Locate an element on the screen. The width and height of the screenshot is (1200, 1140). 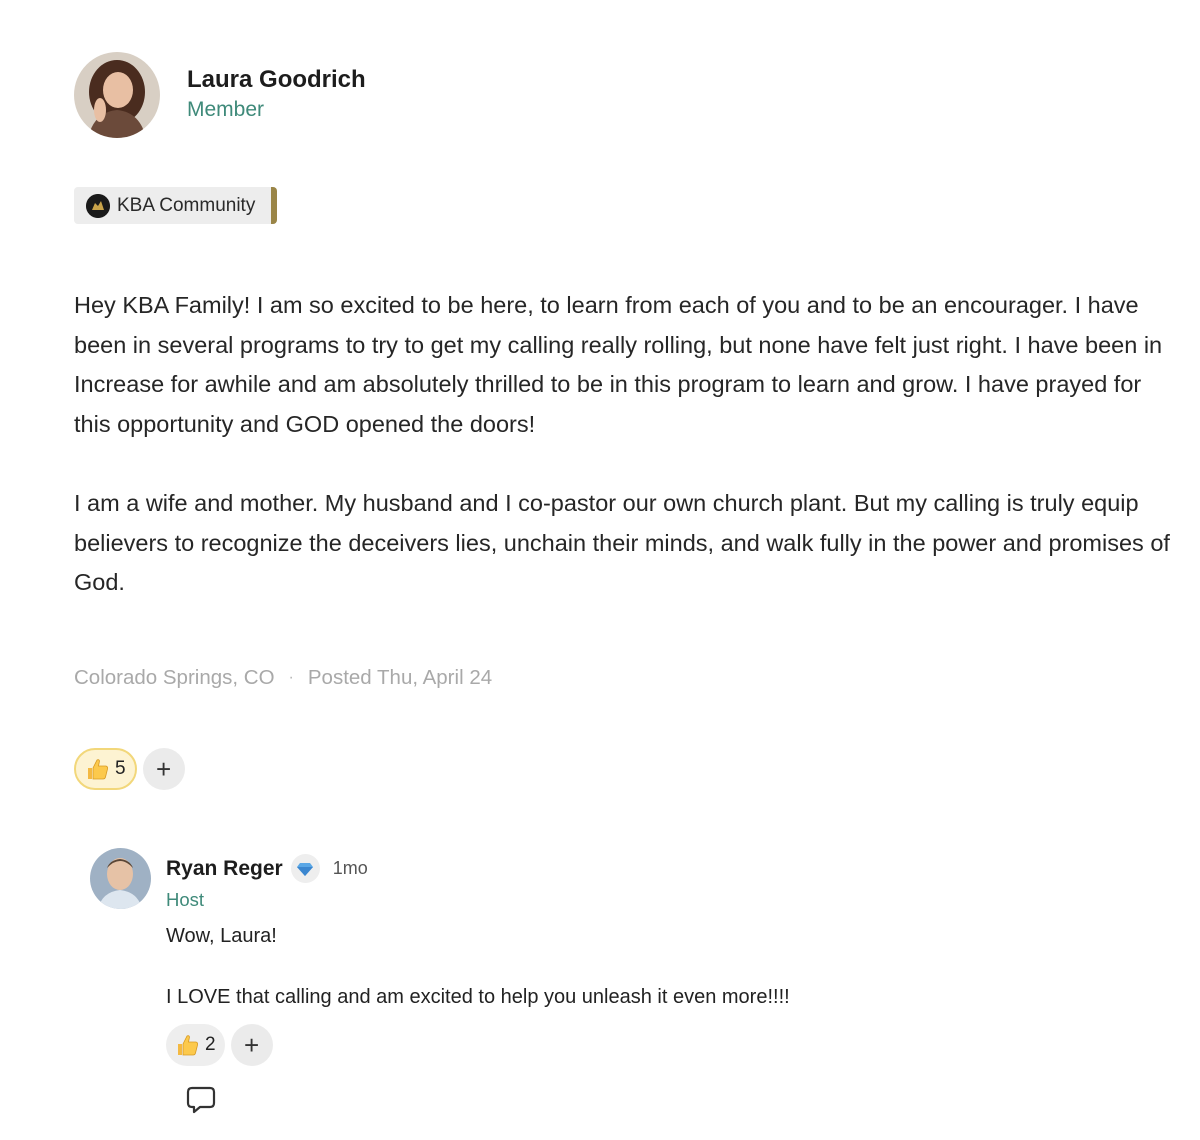
reply-button is located at coordinates (201, 1100).